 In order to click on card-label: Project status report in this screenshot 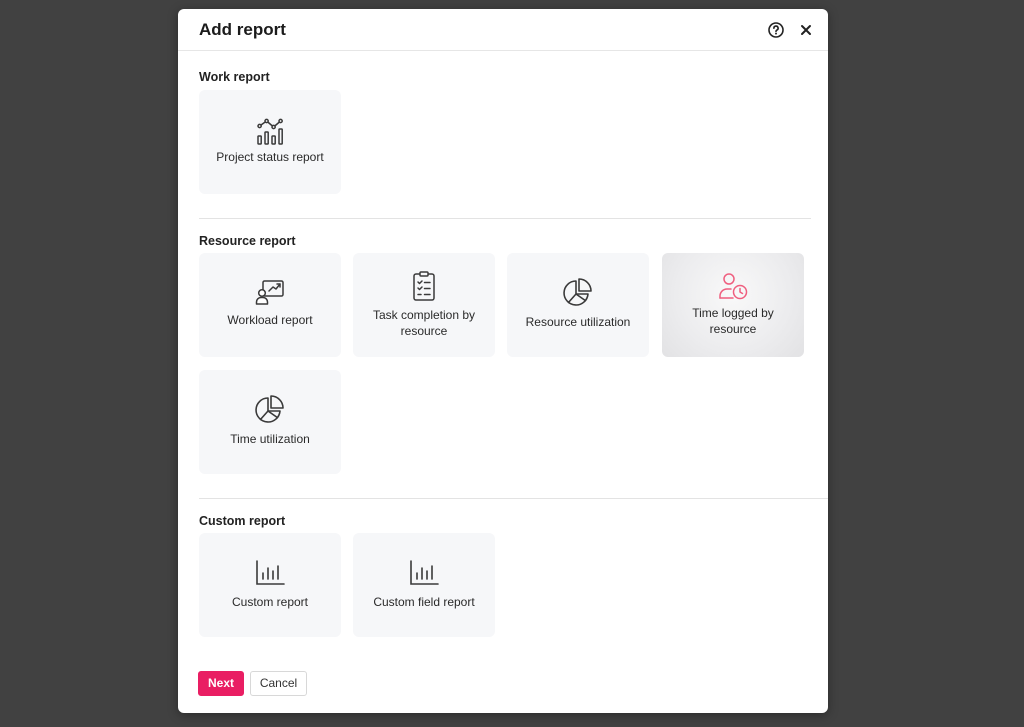, I will do `click(270, 157)`.